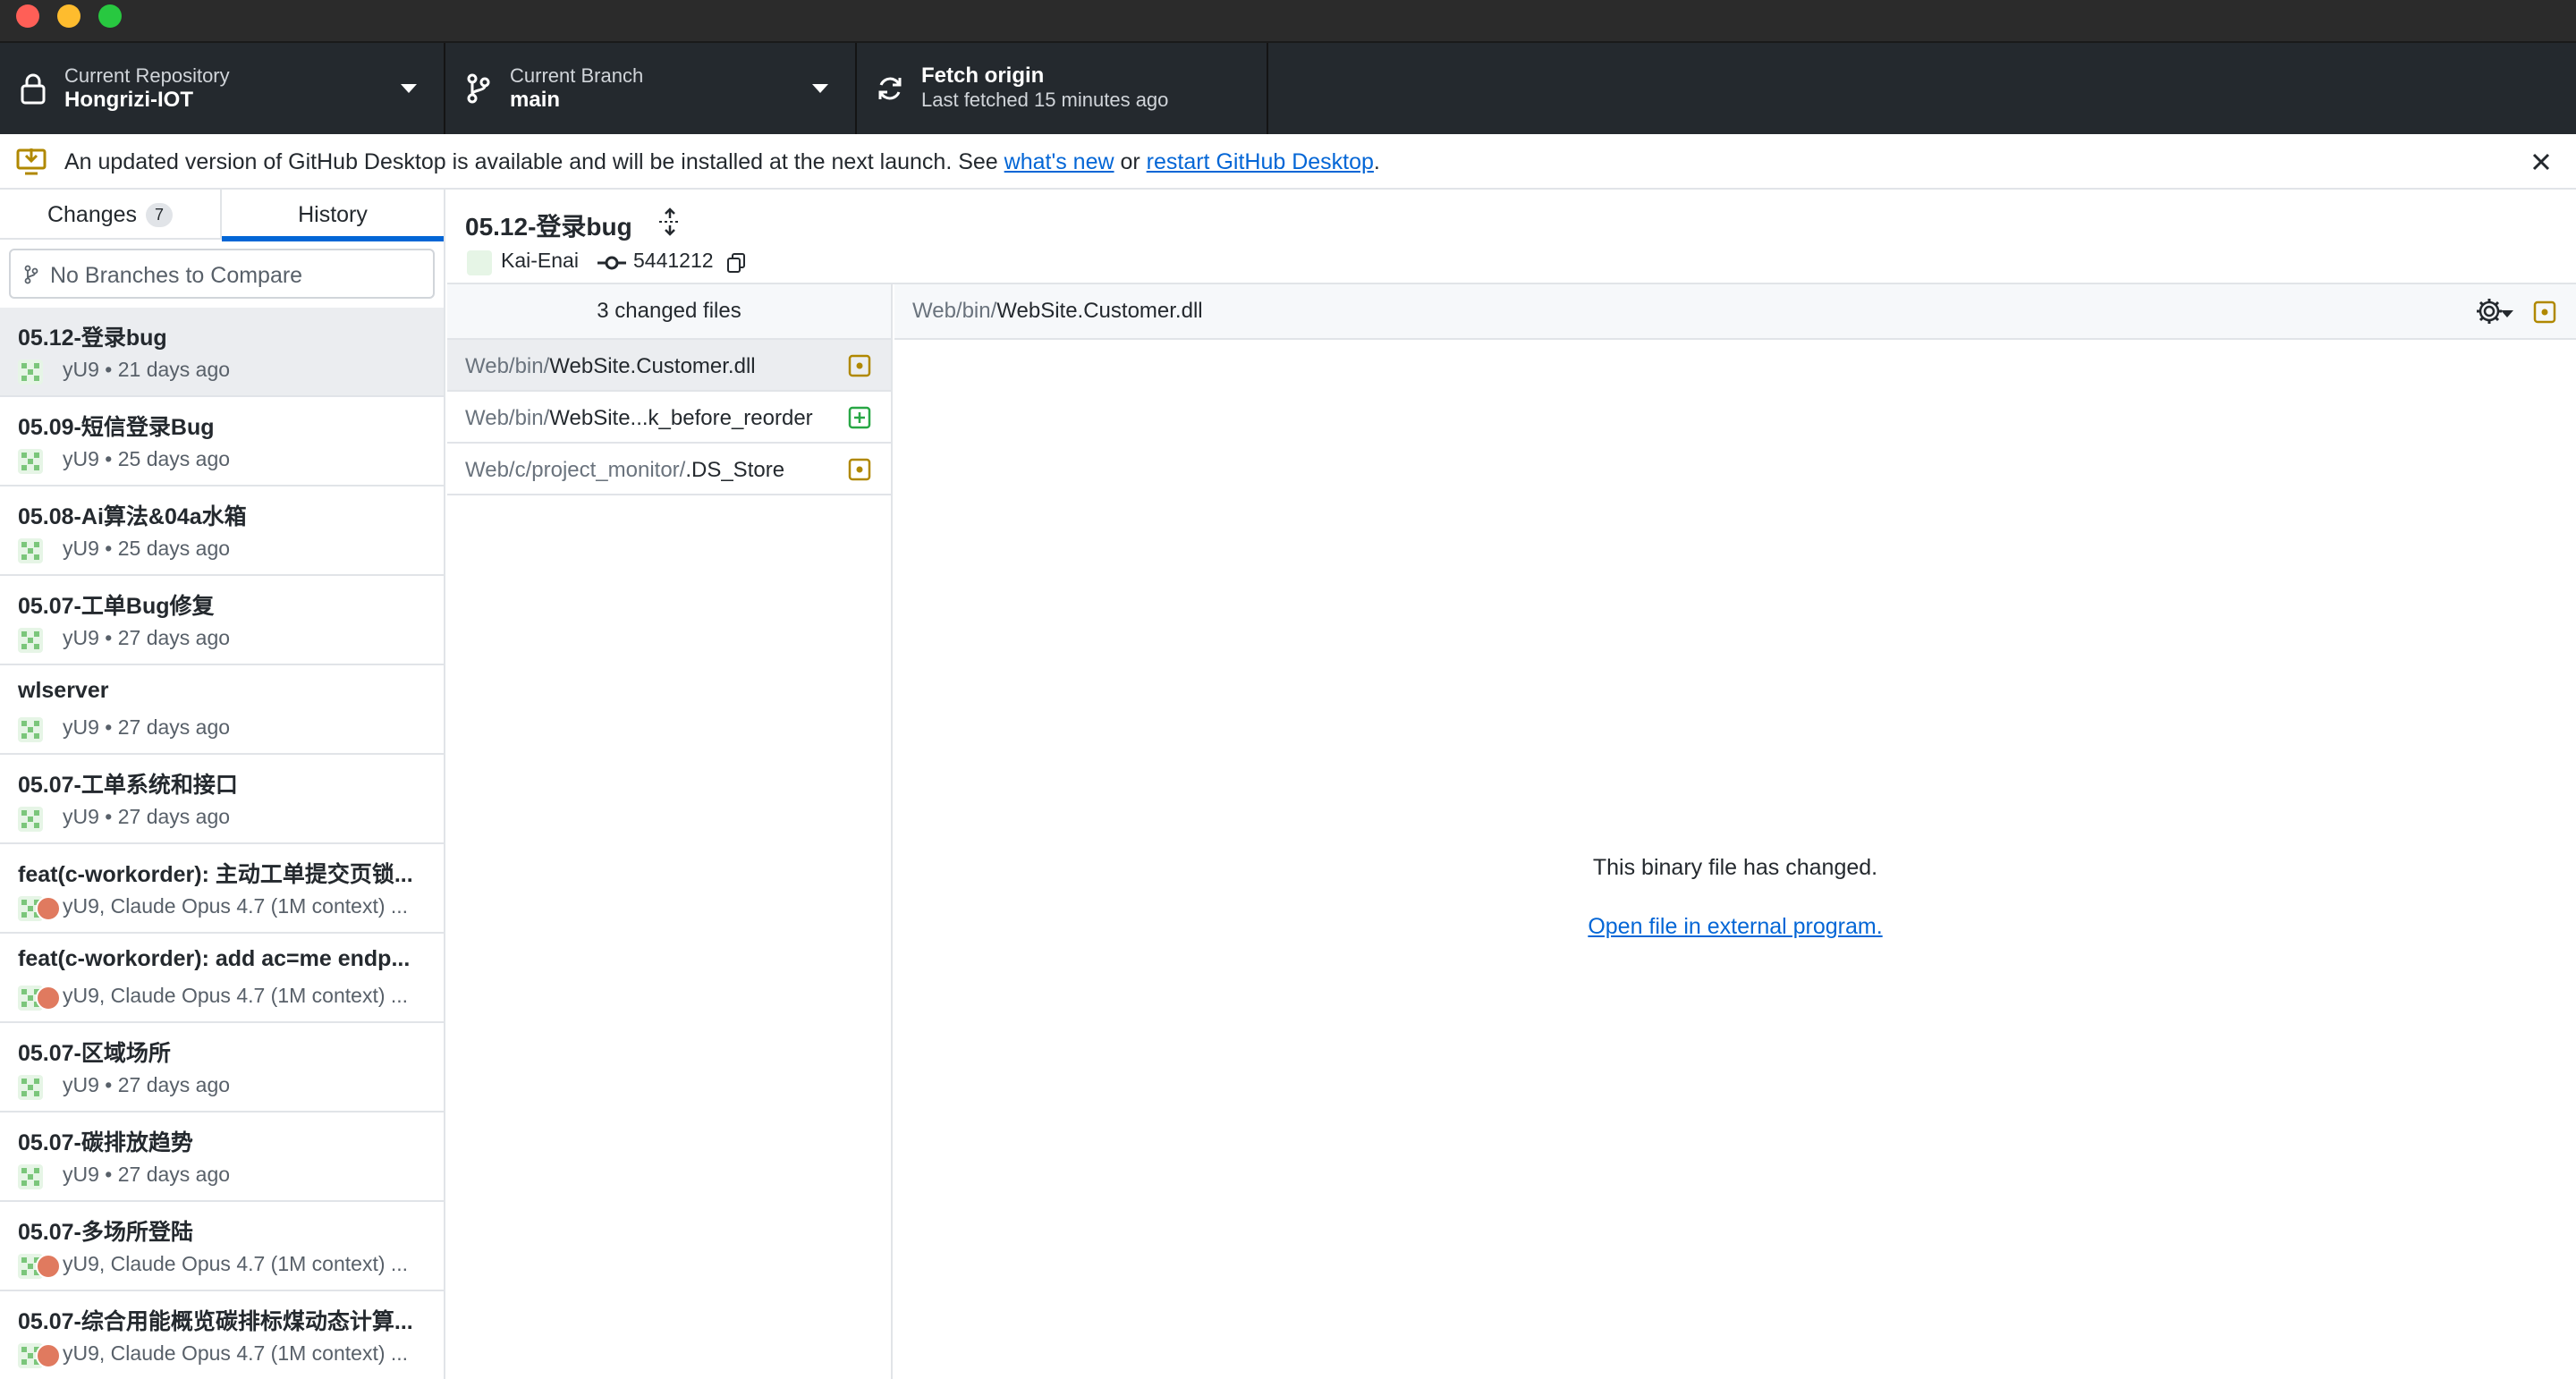  I want to click on copy-icon, so click(736, 263).